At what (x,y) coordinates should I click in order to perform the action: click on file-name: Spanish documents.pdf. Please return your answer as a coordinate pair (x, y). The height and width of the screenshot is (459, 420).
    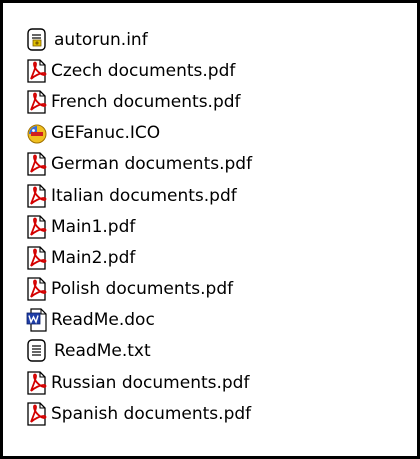
    Looking at the image, I should click on (151, 413).